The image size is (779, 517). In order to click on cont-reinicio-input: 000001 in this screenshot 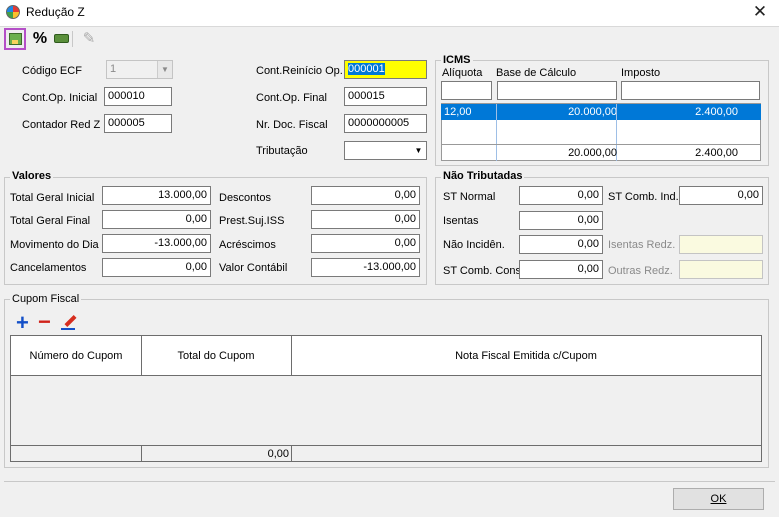, I will do `click(385, 69)`.